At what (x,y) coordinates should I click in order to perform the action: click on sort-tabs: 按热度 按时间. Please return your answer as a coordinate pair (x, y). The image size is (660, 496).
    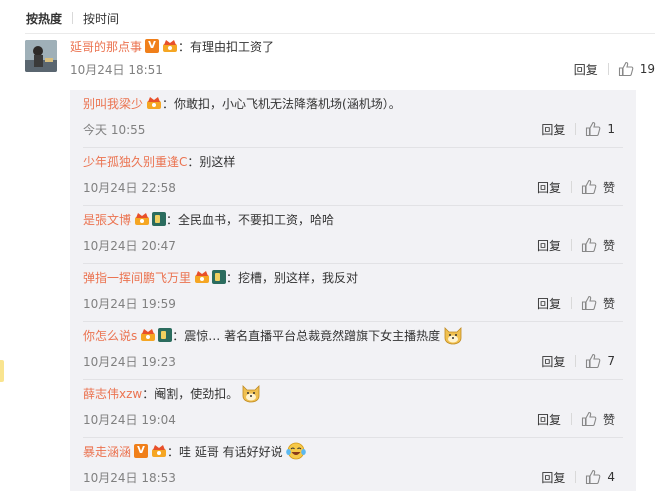
    Looking at the image, I should click on (72, 18).